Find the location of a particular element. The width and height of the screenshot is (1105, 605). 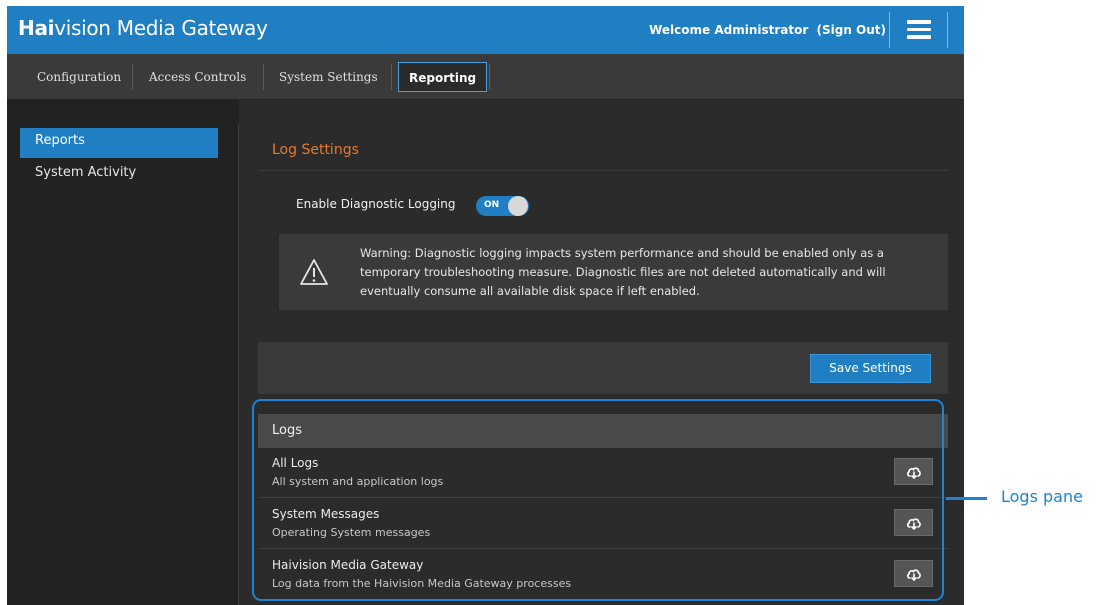

tab-reporting: Reporting is located at coordinates (443, 77).